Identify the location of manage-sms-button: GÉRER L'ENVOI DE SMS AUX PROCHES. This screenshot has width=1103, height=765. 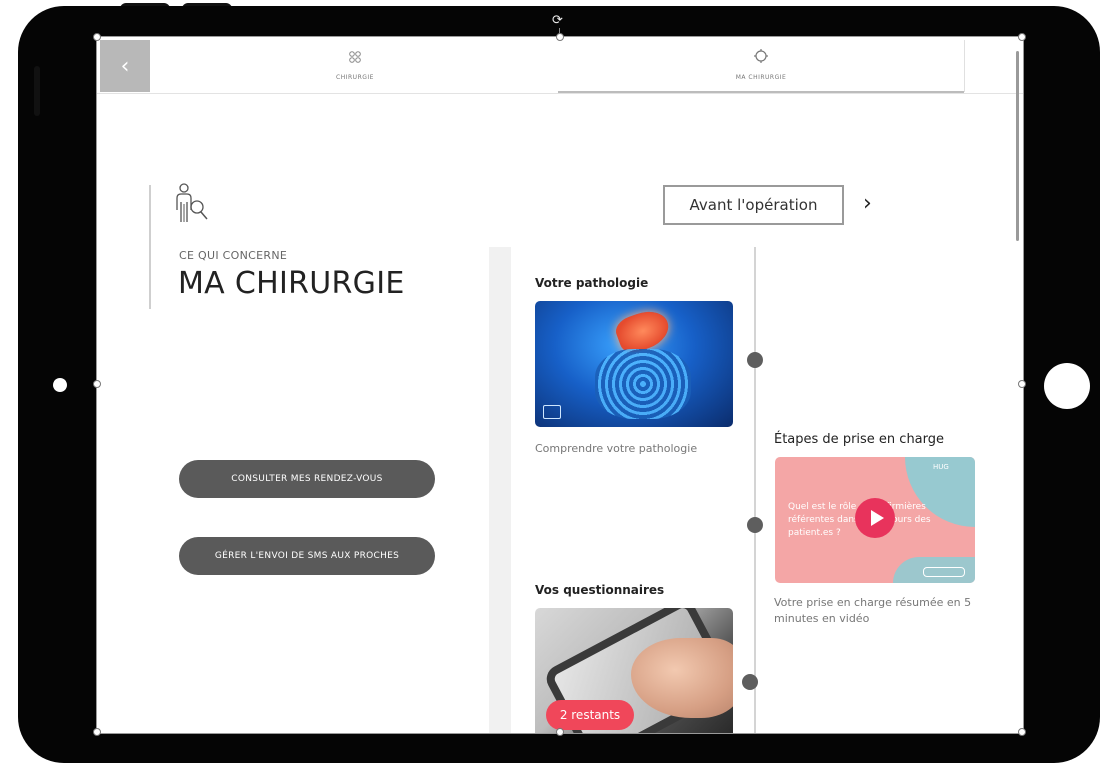
(307, 556).